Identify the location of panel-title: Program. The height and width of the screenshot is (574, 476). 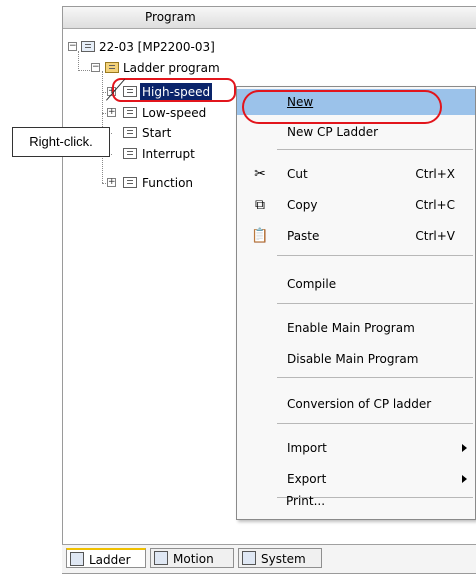
(170, 17).